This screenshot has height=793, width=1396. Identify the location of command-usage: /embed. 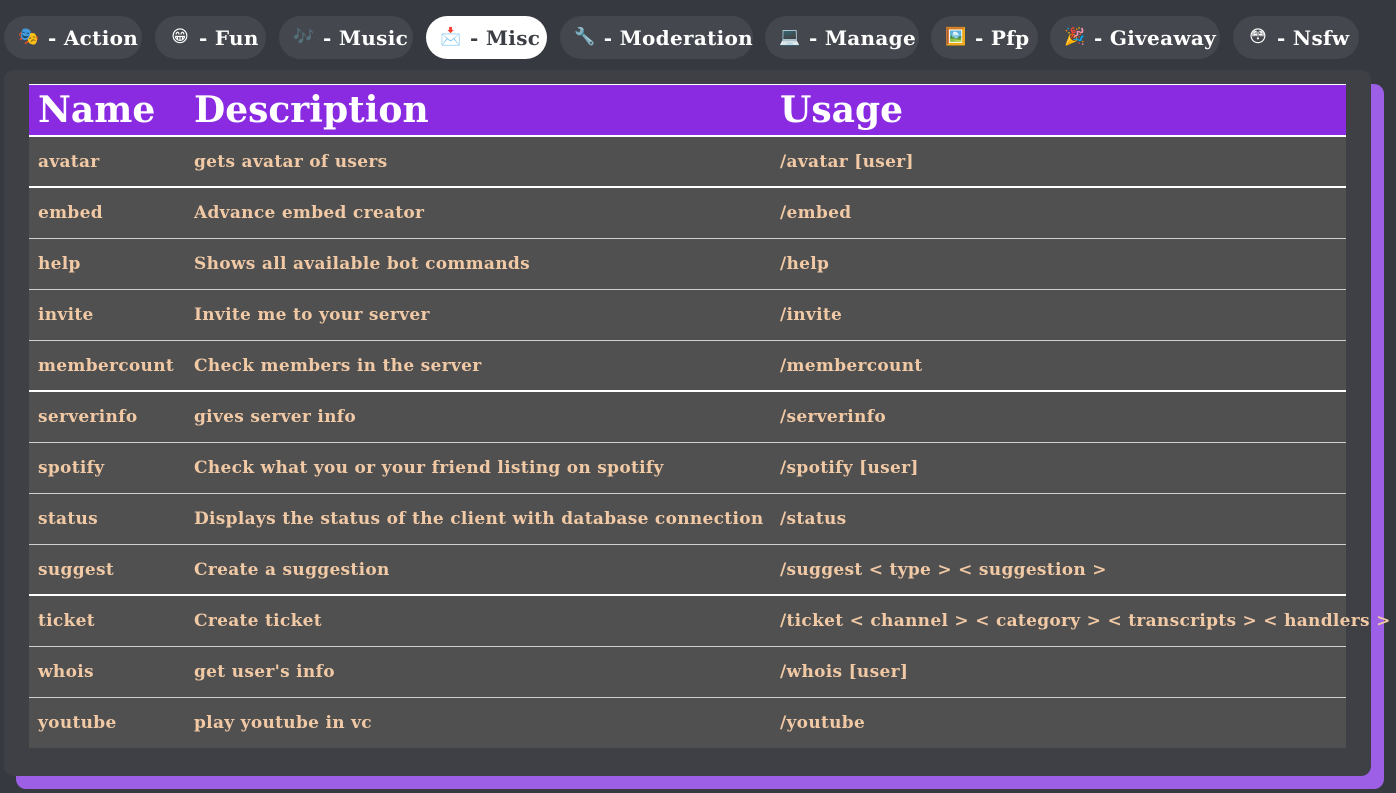
(816, 213).